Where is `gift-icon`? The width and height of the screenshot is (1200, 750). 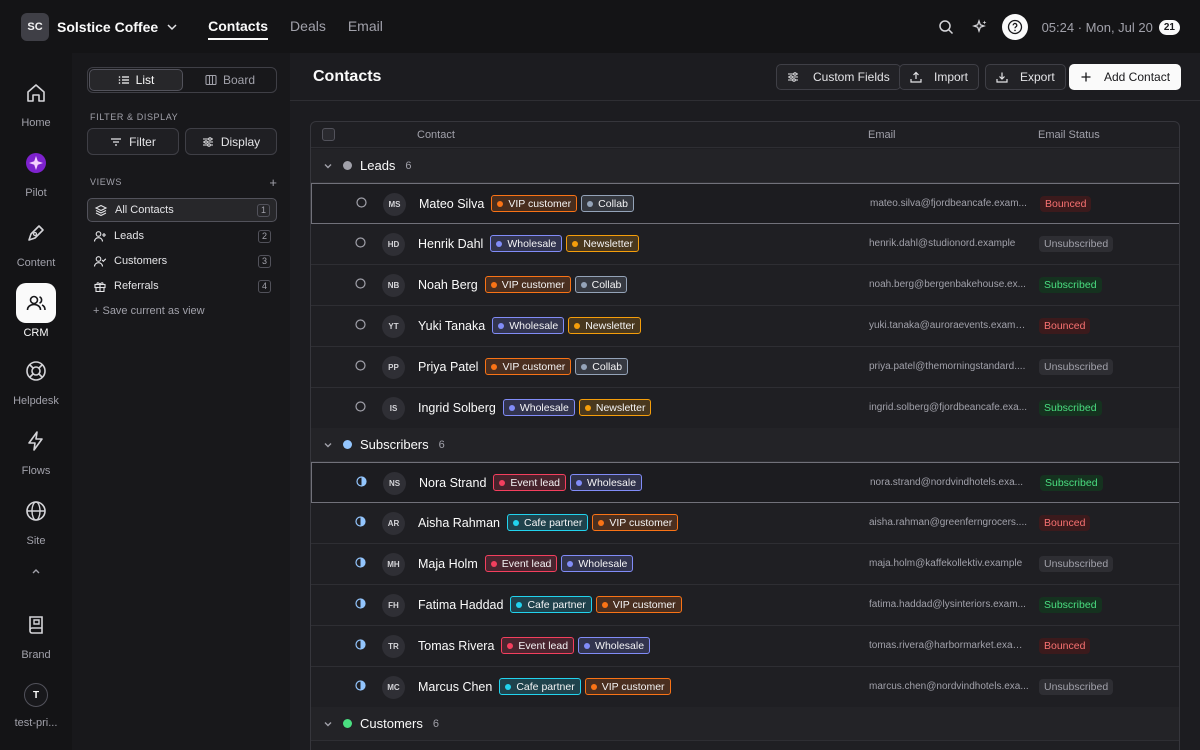 gift-icon is located at coordinates (100, 286).